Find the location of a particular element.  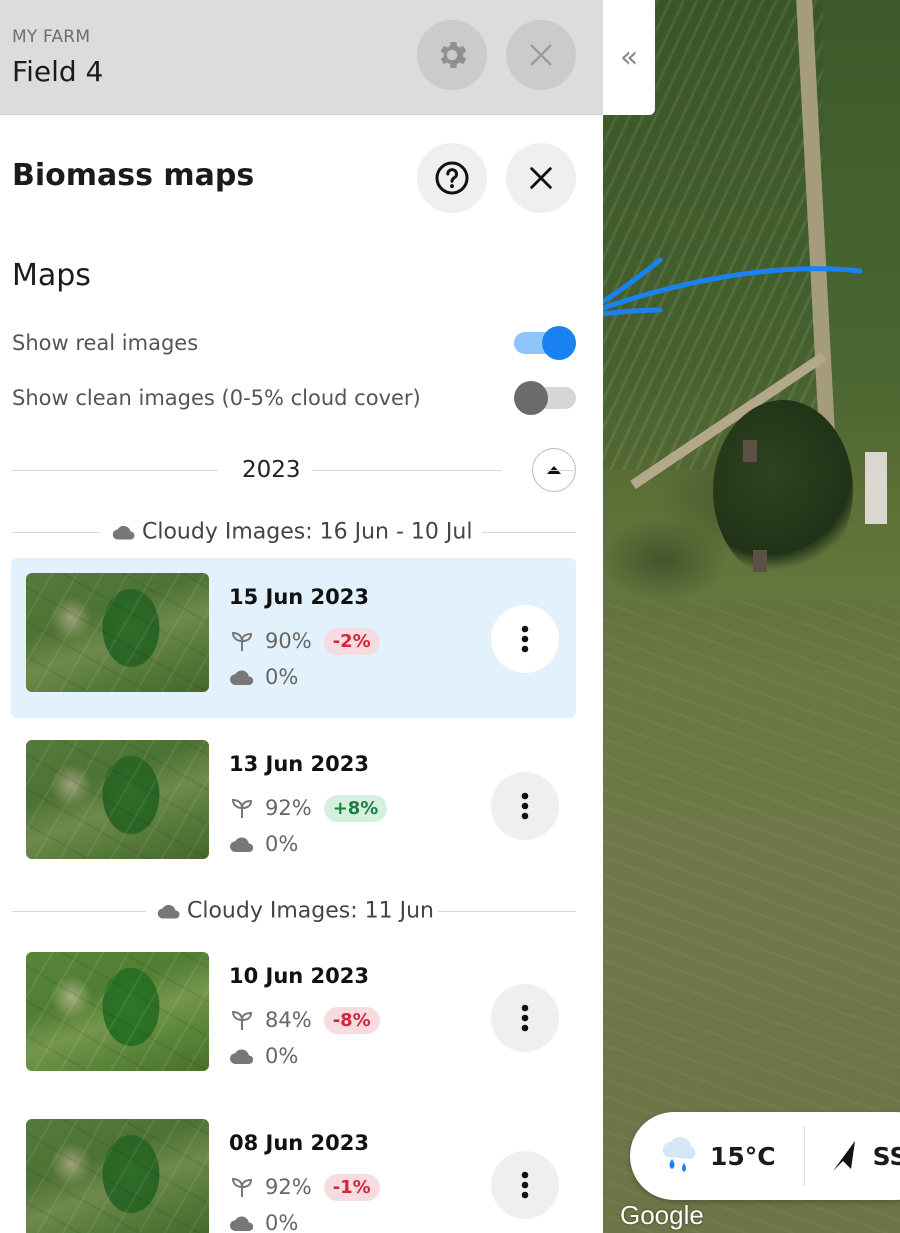

maps-heading: Maps is located at coordinates (51, 275).